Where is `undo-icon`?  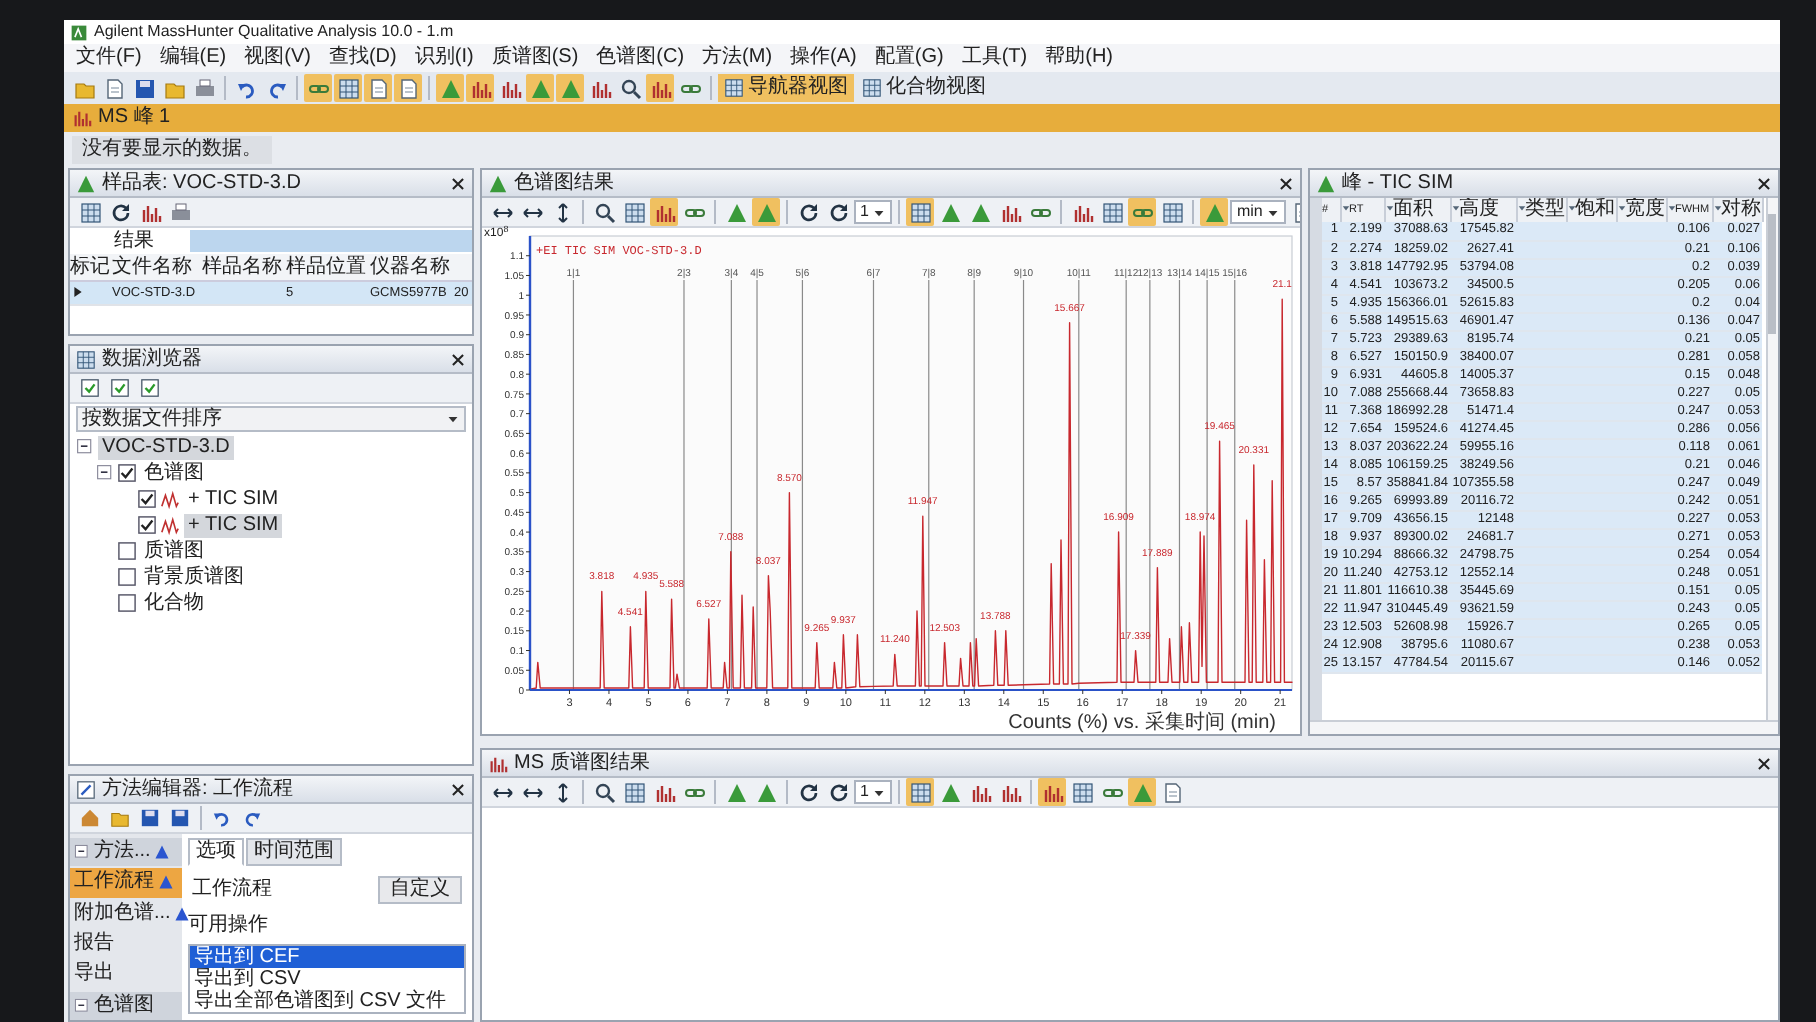
undo-icon is located at coordinates (222, 818).